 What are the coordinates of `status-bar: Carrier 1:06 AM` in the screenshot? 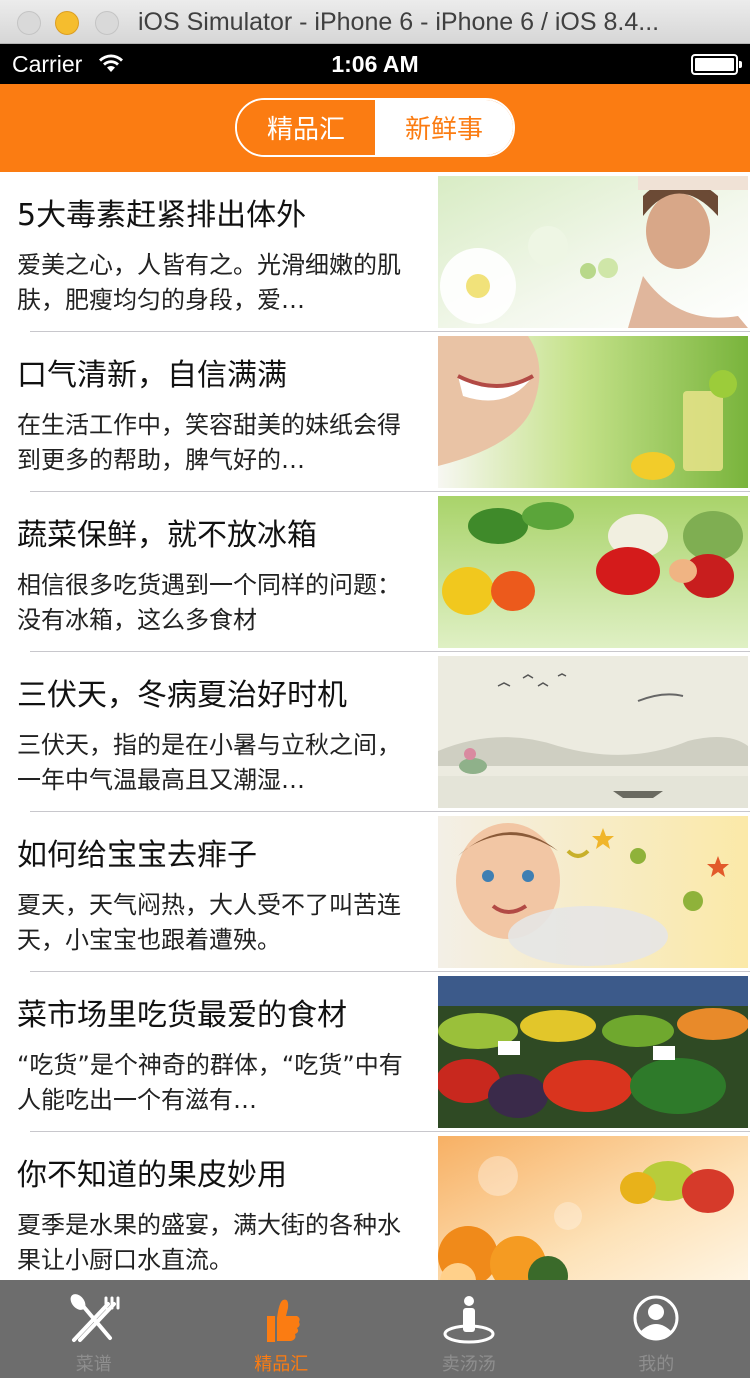 It's located at (375, 64).